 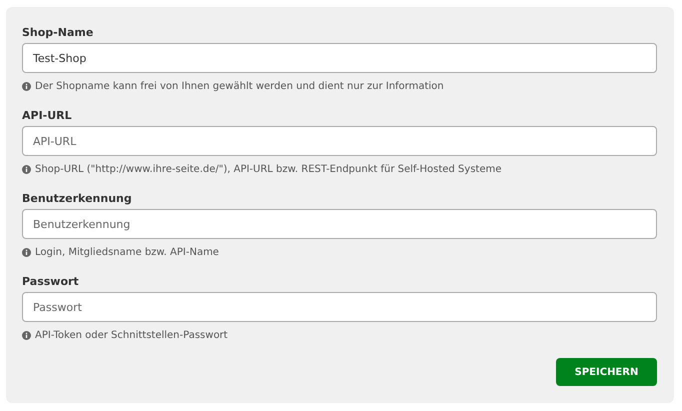 What do you see at coordinates (127, 252) in the screenshot?
I see `hint-text: Login, Mitgliedsname bzw. API-Name` at bounding box center [127, 252].